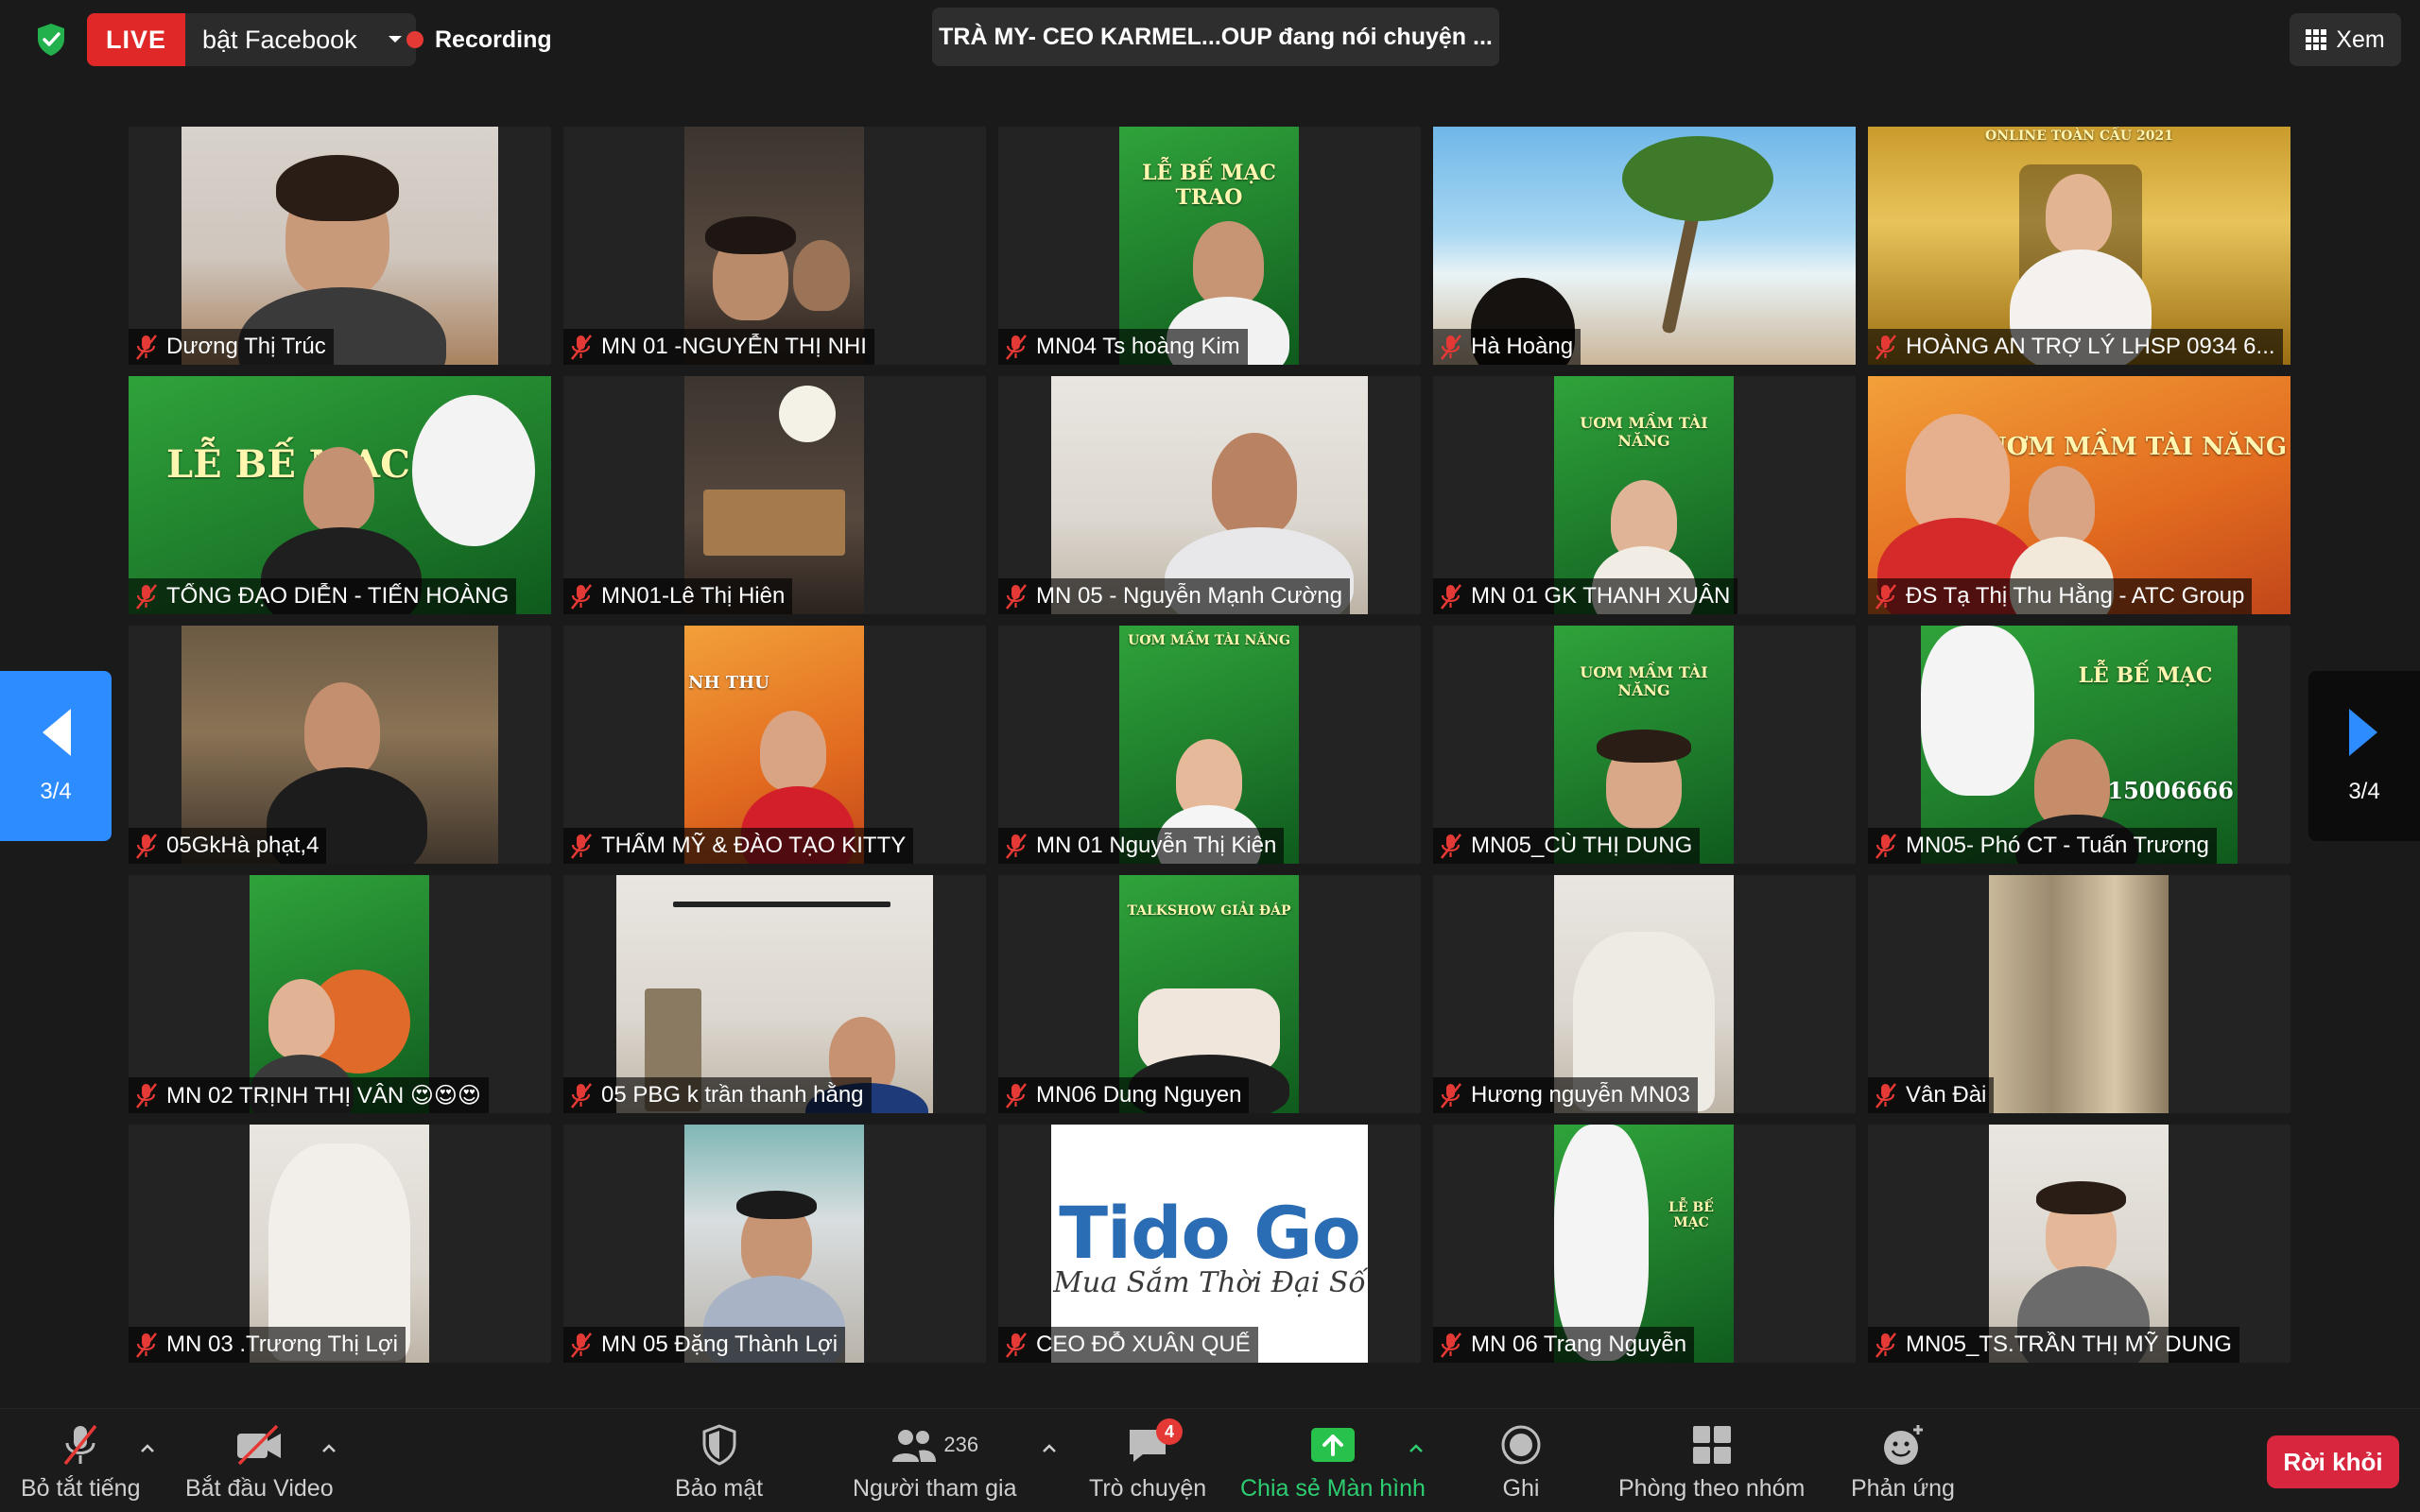 Image resolution: width=2420 pixels, height=1512 pixels. Describe the element at coordinates (1644, 994) in the screenshot. I see `participant-tile: Hương nguyễn MN03` at that location.